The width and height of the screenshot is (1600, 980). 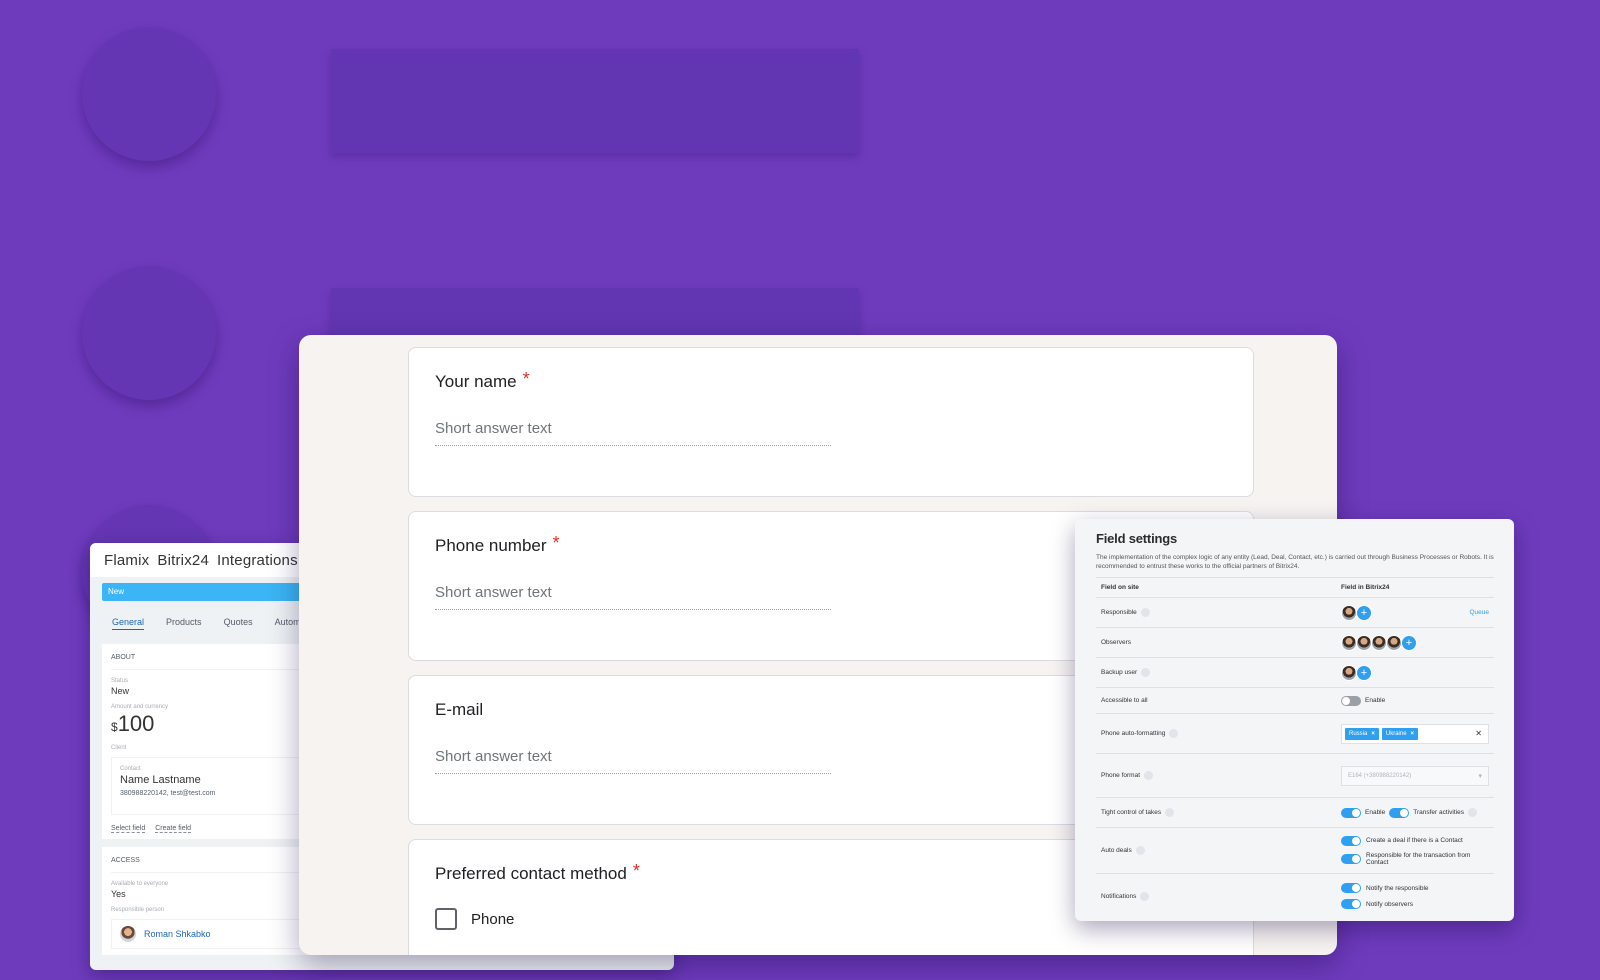 I want to click on accessible-toggle, so click(x=1351, y=700).